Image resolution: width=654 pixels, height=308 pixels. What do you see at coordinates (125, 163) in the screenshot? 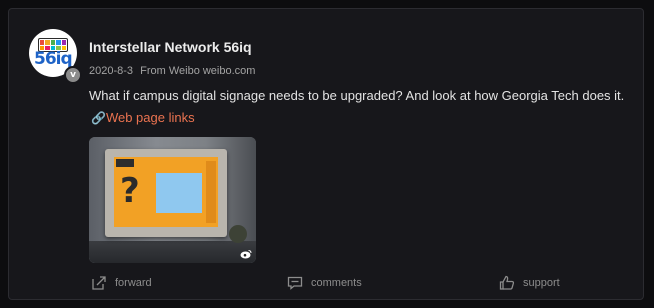
I see `screen-topbar` at bounding box center [125, 163].